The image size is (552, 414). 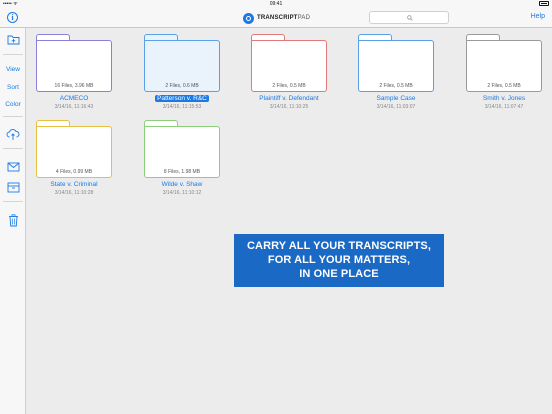 I want to click on folder-name: Plaintiff v. Defendant, so click(x=289, y=98).